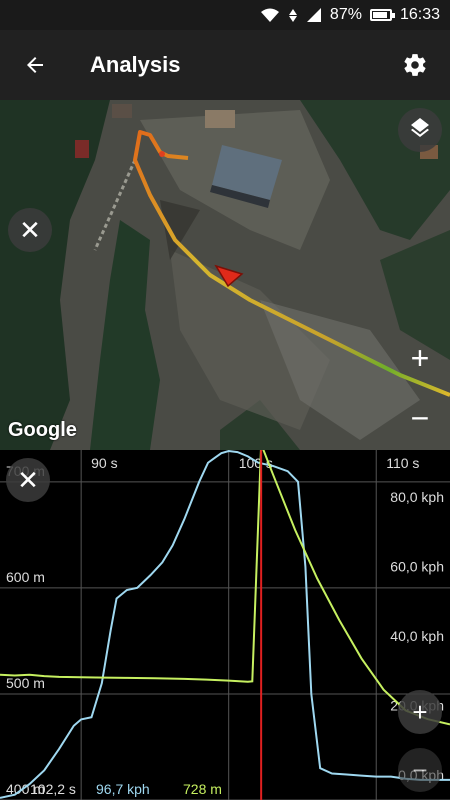 The image size is (450, 800). I want to click on data-arrows-icon, so click(293, 15).